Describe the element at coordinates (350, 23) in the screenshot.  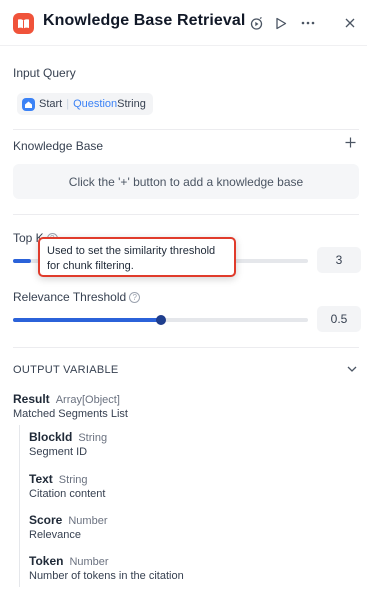
I see `close-icon` at that location.